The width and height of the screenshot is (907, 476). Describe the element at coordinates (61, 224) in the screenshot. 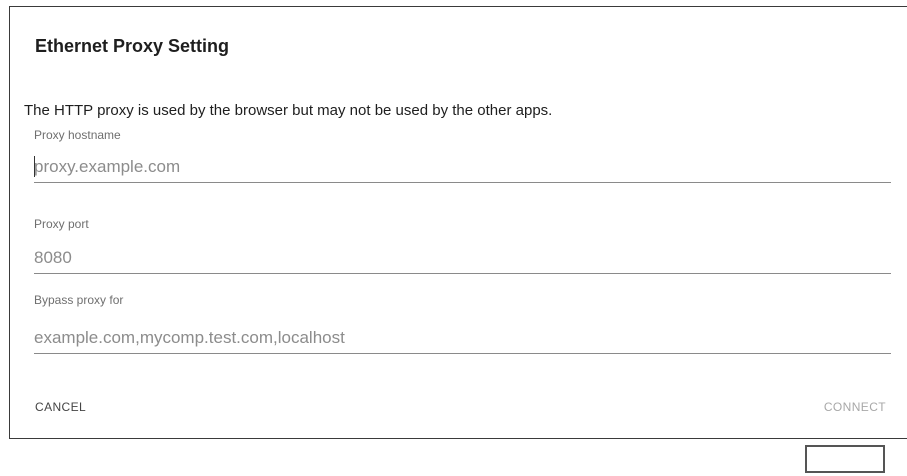

I see `proxy-port-label: Proxy port` at that location.